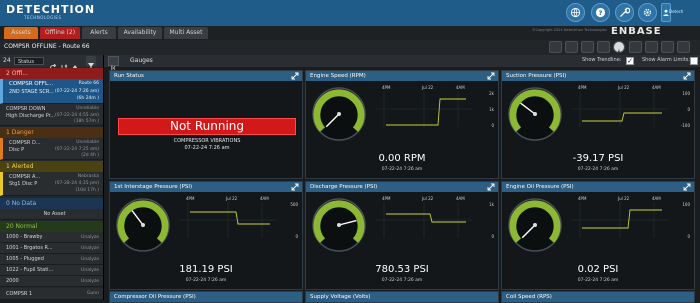 The height and width of the screenshot is (303, 700). I want to click on run-status-indicator: Not Running, so click(207, 126).